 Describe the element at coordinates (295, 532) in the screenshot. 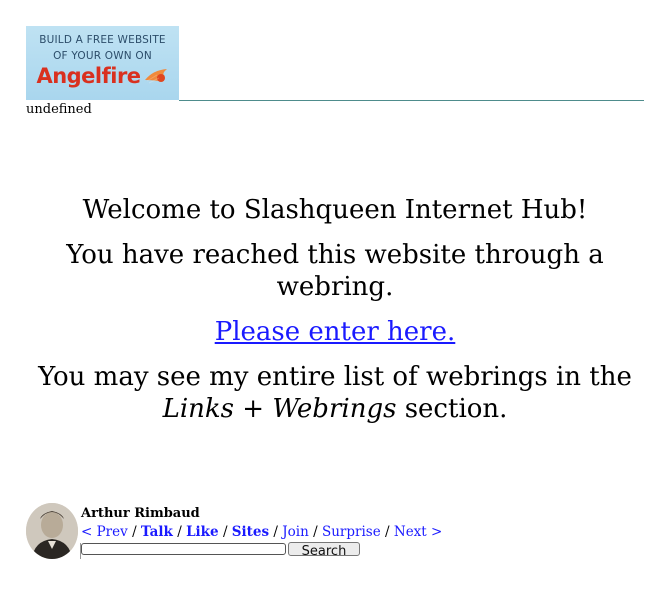

I see `webring-join-link: Join` at that location.